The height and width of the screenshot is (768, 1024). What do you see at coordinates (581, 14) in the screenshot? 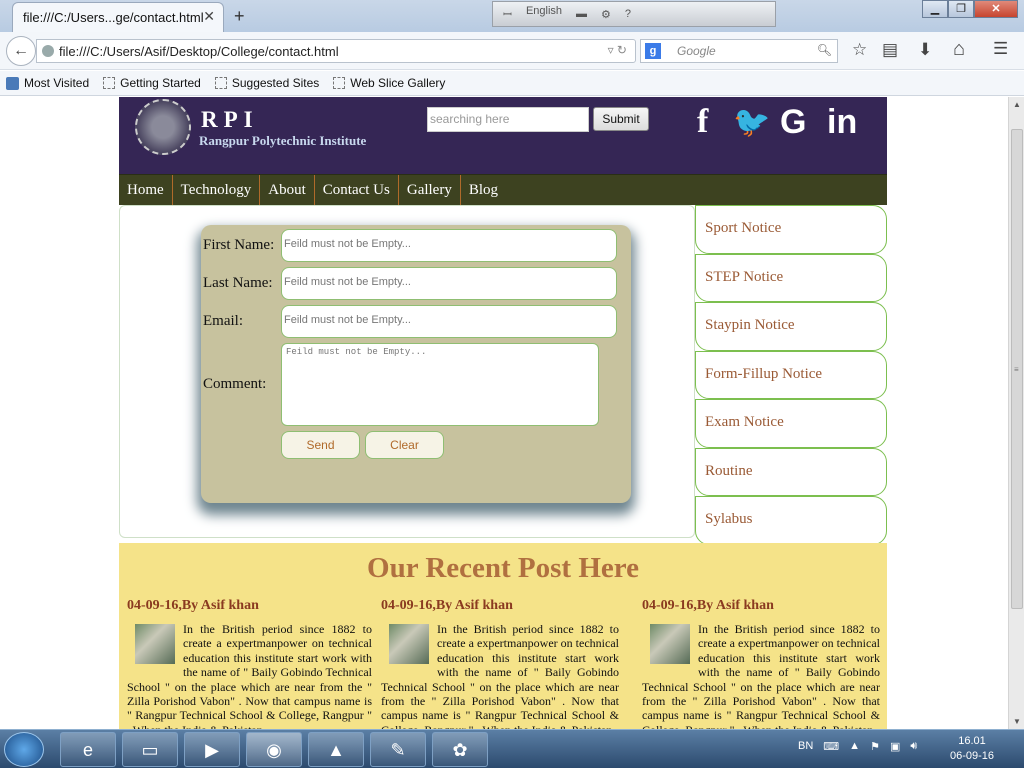
I see `keyboard-icon: ▬` at bounding box center [581, 14].